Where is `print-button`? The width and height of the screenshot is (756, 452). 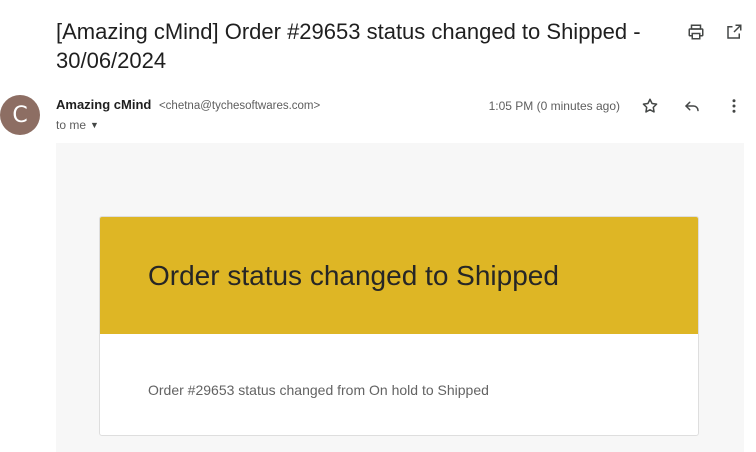 print-button is located at coordinates (696, 32).